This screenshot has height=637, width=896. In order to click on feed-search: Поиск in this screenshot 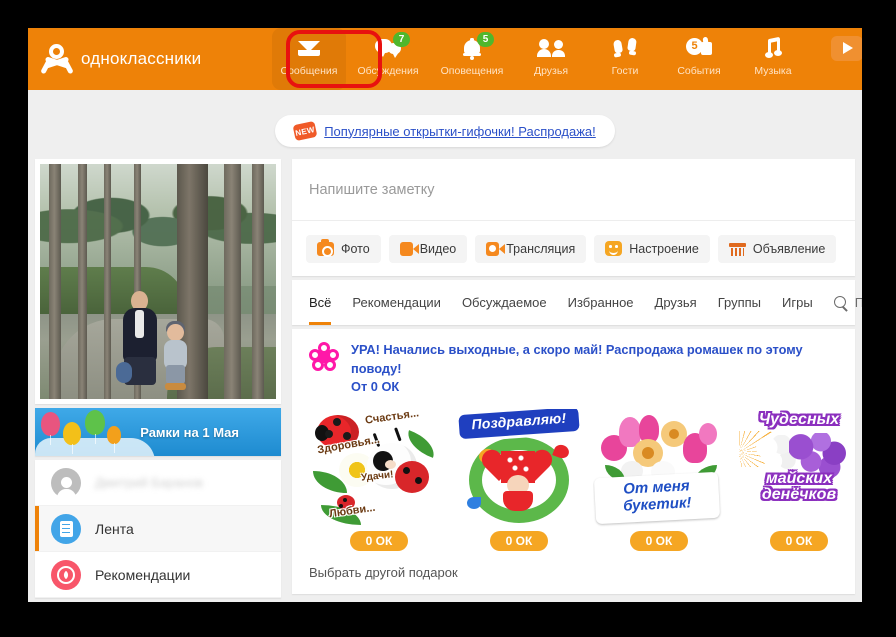, I will do `click(847, 302)`.